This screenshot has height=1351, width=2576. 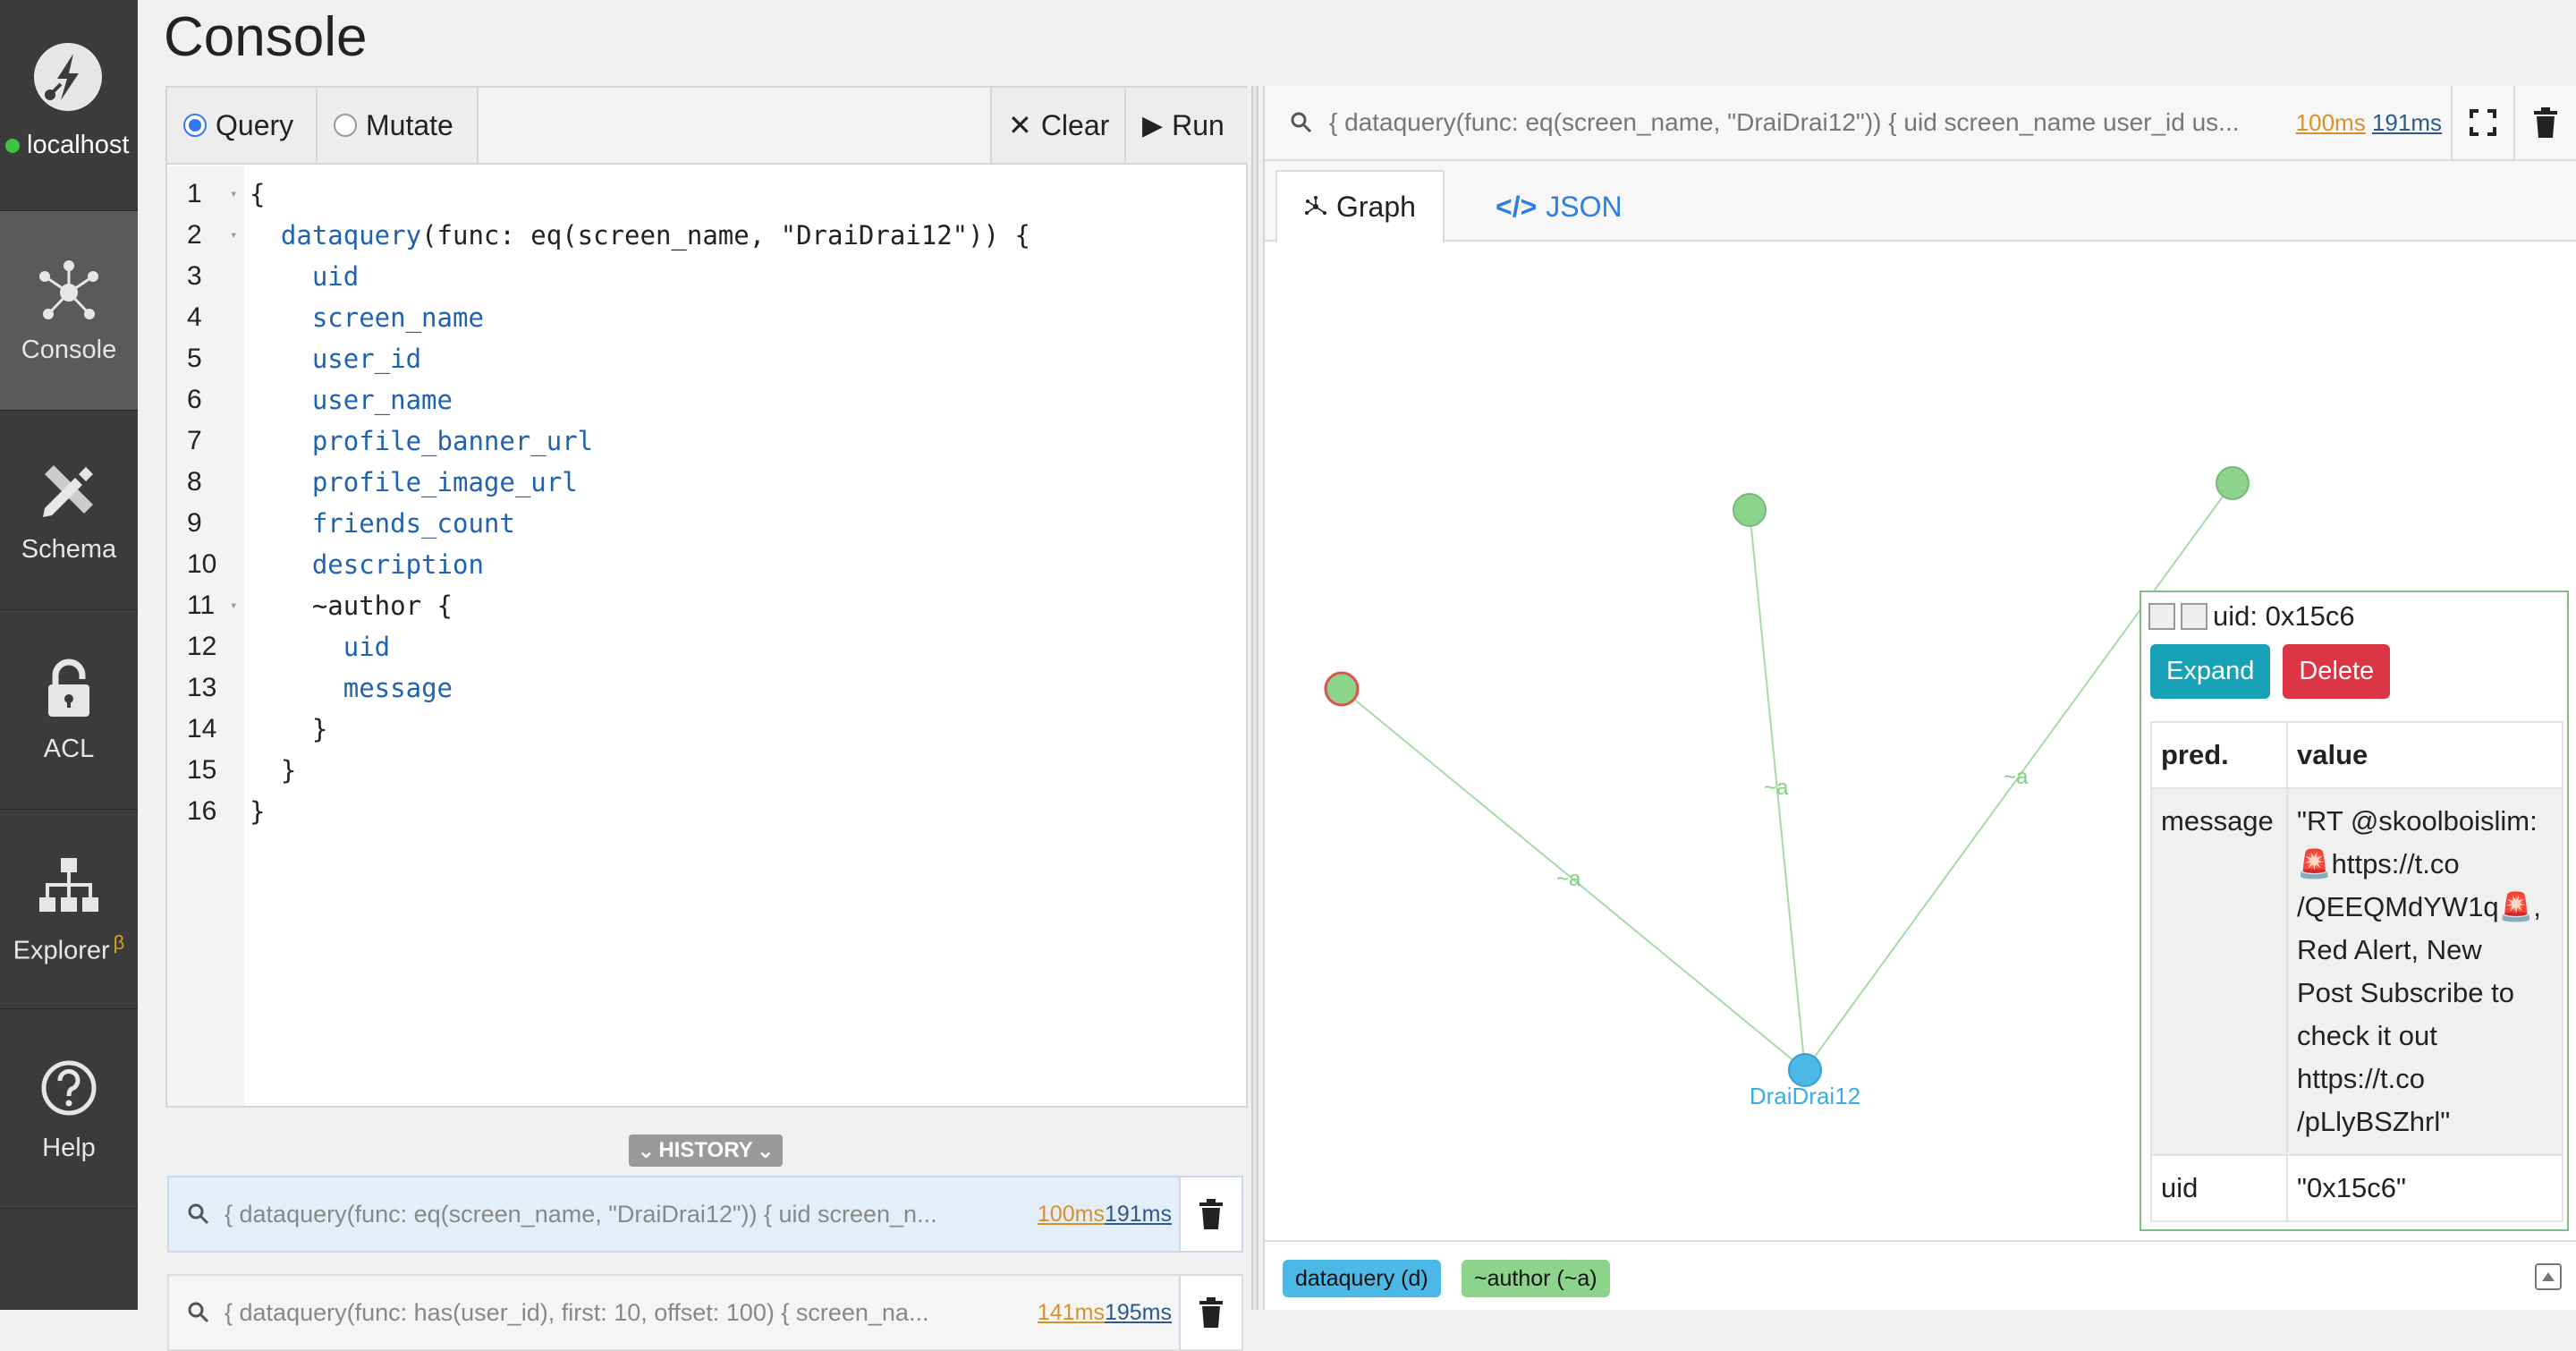 What do you see at coordinates (2424, 755) in the screenshot?
I see `column-header: value` at bounding box center [2424, 755].